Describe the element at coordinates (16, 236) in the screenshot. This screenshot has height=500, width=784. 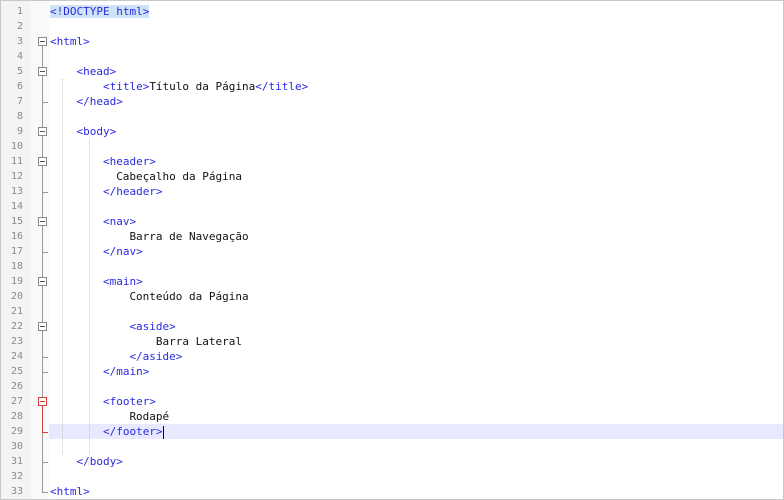
I see `line-number: 16` at that location.